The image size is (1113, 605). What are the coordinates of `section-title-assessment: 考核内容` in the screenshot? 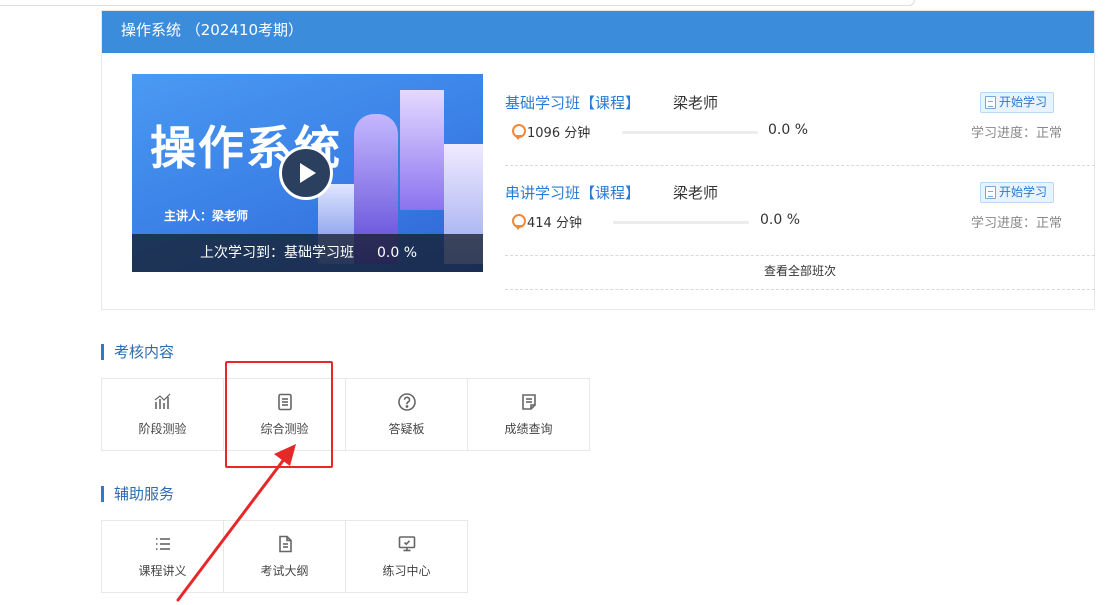 It's located at (137, 352).